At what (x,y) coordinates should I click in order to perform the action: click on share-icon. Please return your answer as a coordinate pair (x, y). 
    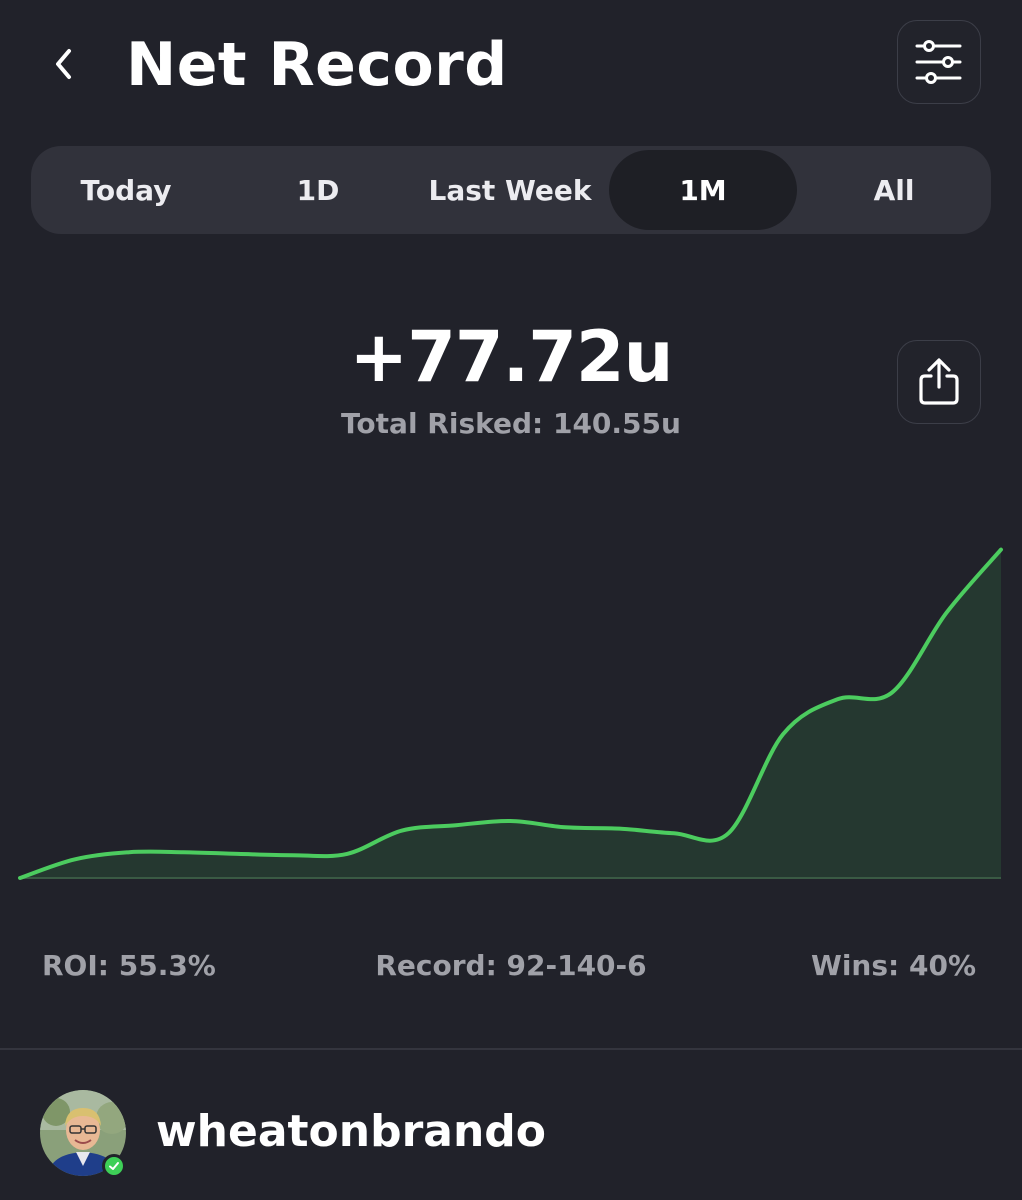
    Looking at the image, I should click on (939, 381).